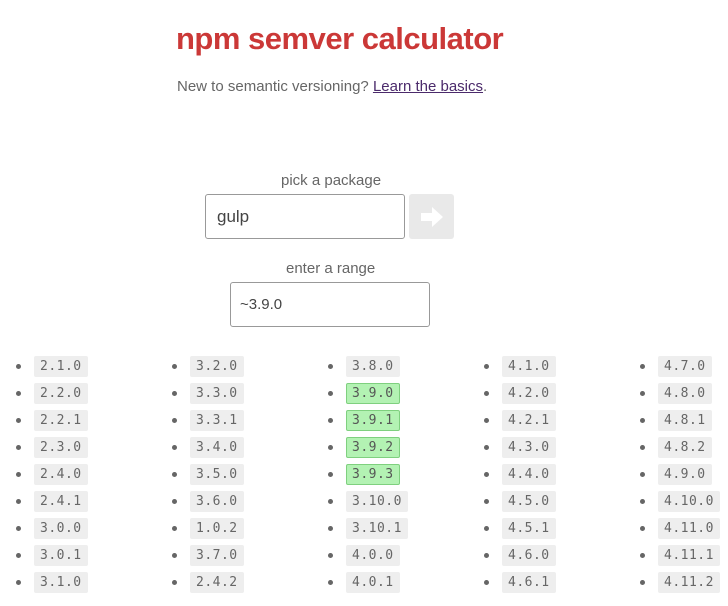 The width and height of the screenshot is (728, 606). What do you see at coordinates (377, 528) in the screenshot?
I see `version-label: 3.10.1` at bounding box center [377, 528].